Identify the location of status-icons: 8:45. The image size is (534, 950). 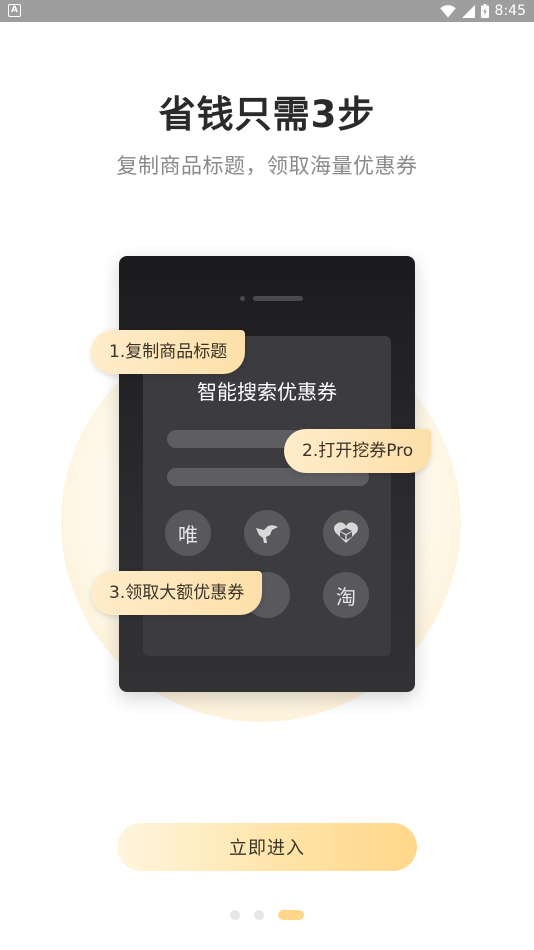
(482, 11).